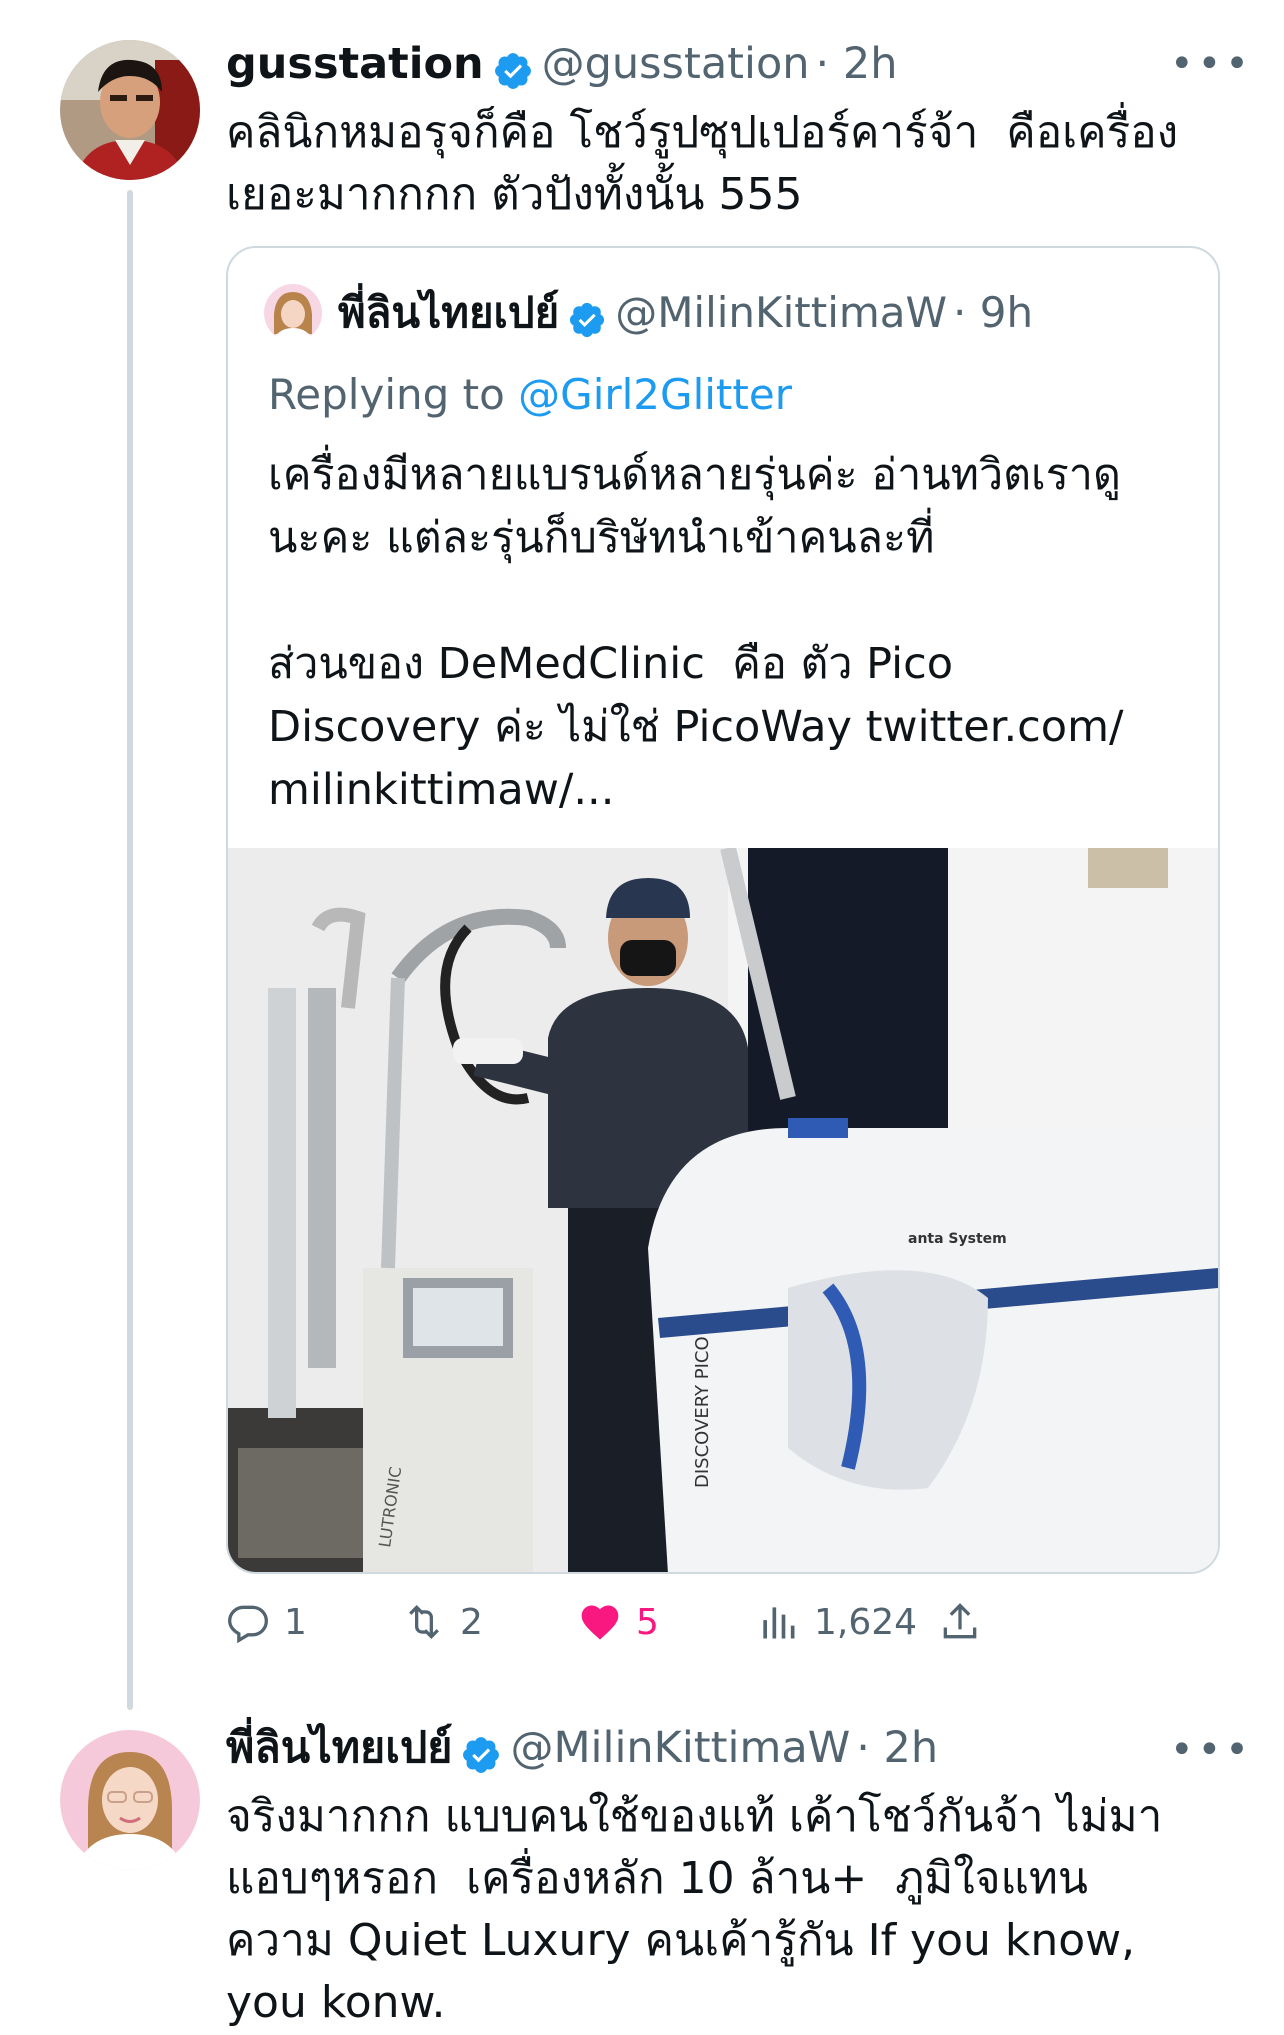 This screenshot has width=1284, height=2035. I want to click on author-name: พี่ลินไทยเปย์, so click(339, 1748).